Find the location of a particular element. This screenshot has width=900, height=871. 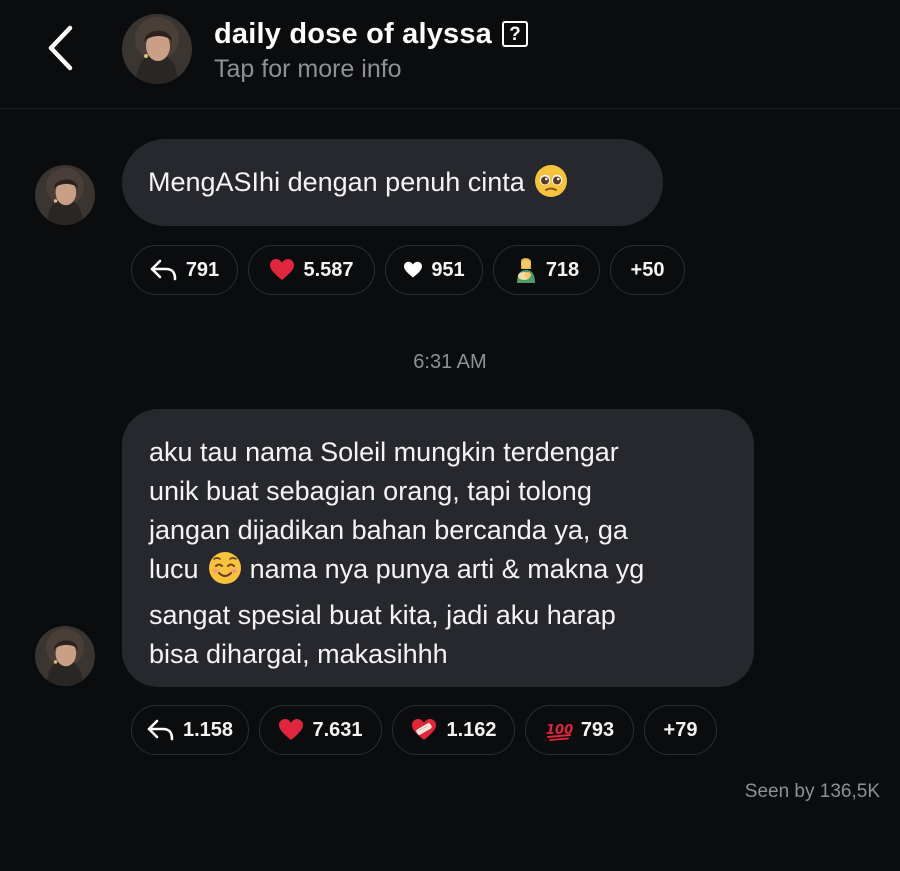

reaction-more: +50 is located at coordinates (647, 270).